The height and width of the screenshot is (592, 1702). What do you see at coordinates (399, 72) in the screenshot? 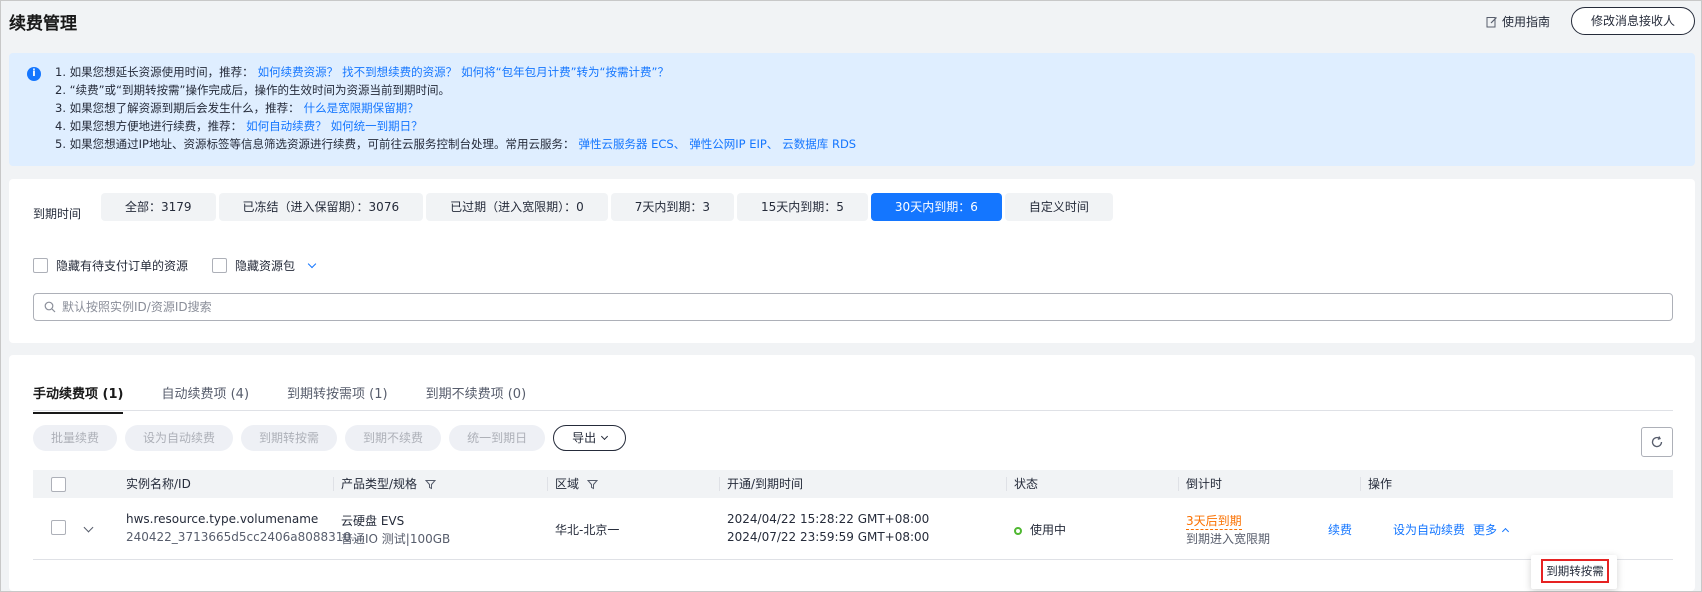
I see `notice-link: 找不到想续费的资源？` at bounding box center [399, 72].